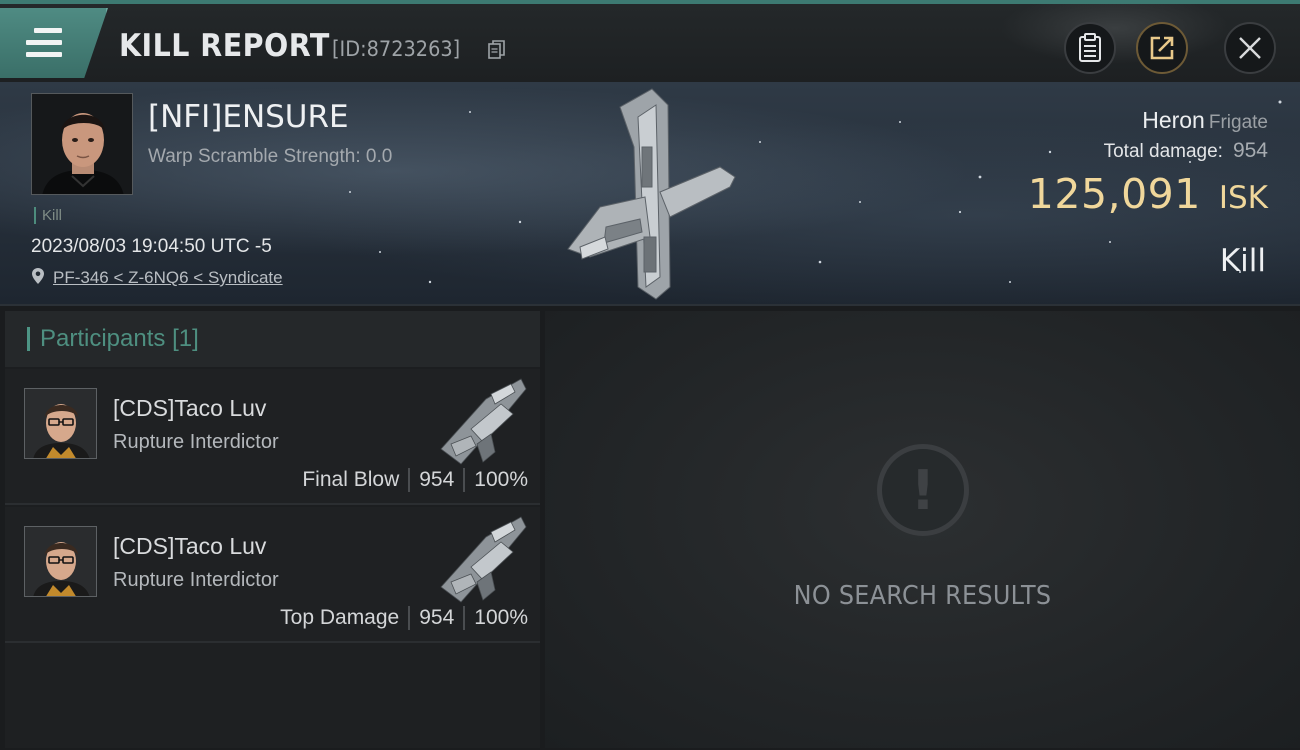  Describe the element at coordinates (351, 479) in the screenshot. I see `participant-role: Final Blow` at that location.